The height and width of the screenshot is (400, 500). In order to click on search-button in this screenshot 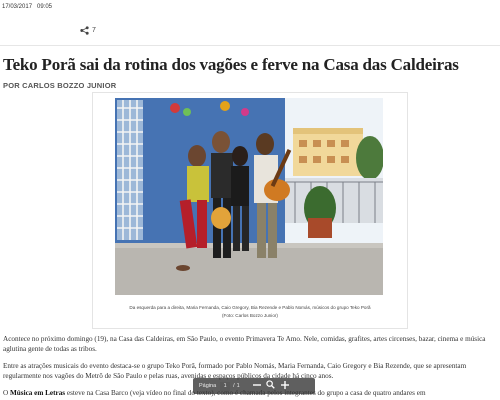, I will do `click(271, 386)`.